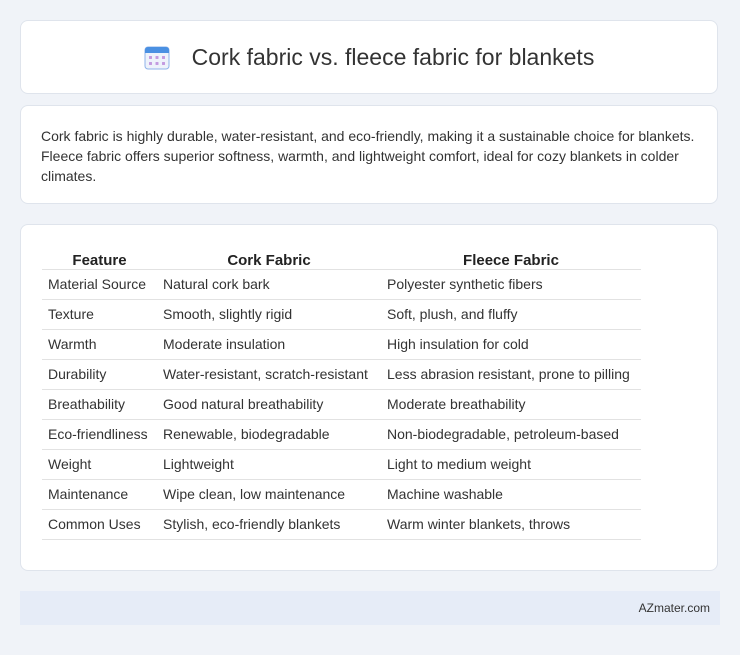 The image size is (740, 655). Describe the element at coordinates (99, 464) in the screenshot. I see `feature-cell: Weight` at that location.